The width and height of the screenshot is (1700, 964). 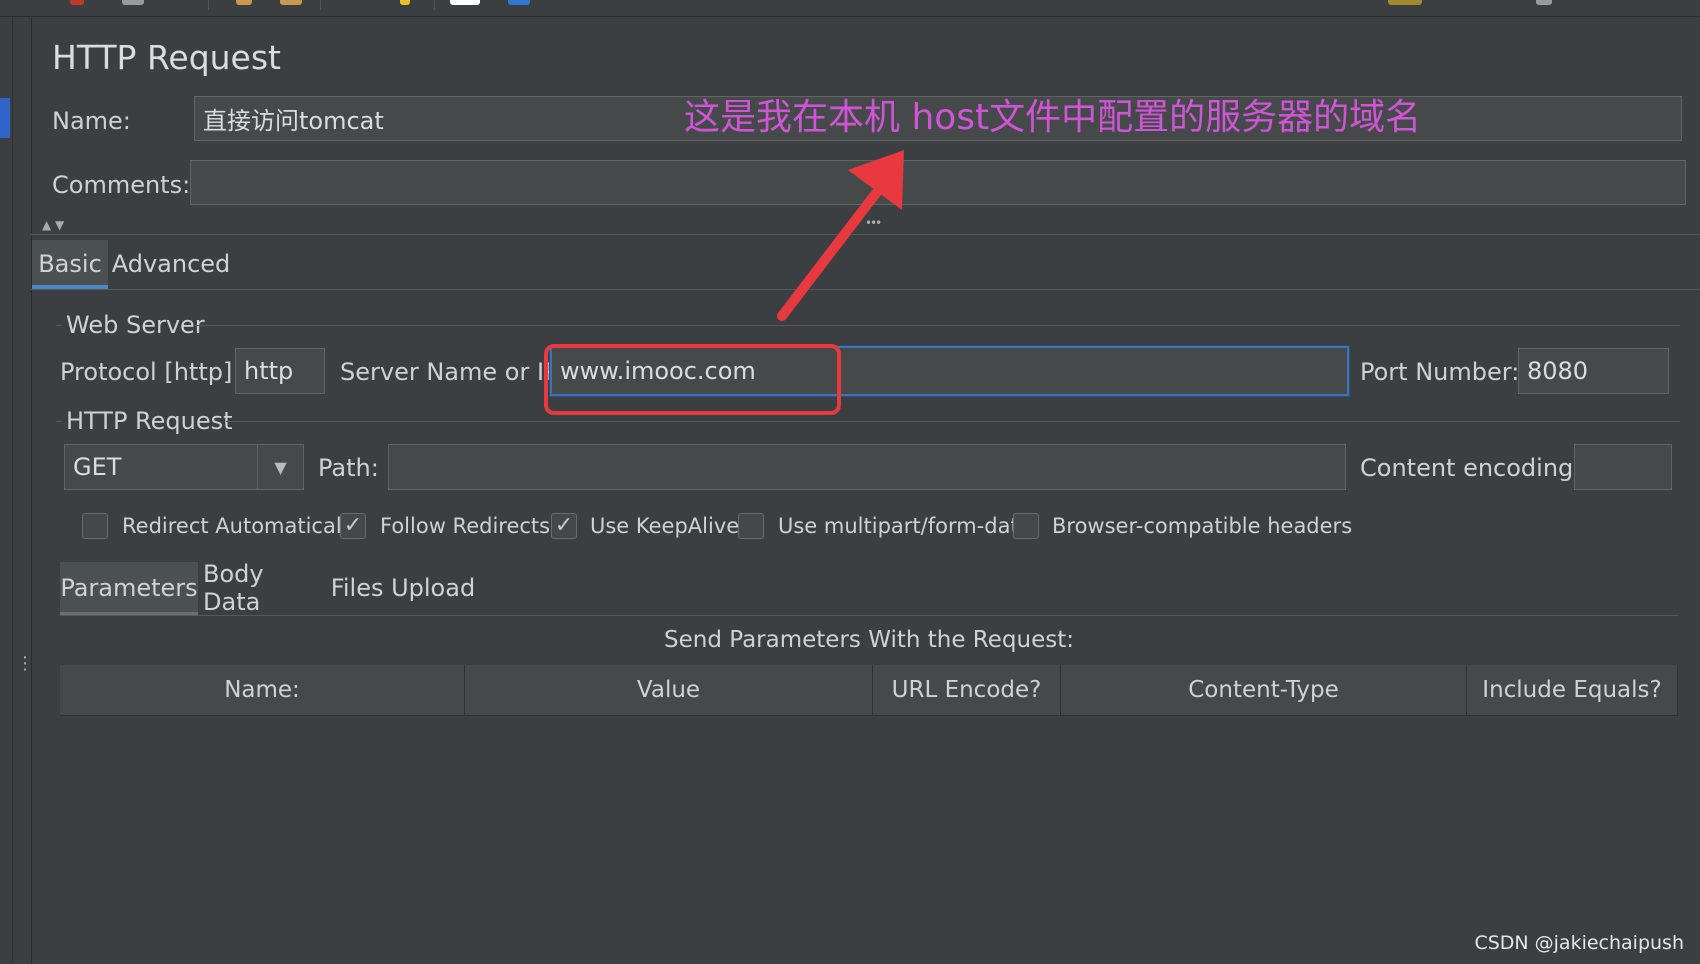 What do you see at coordinates (669, 690) in the screenshot?
I see `column-header-value: Value` at bounding box center [669, 690].